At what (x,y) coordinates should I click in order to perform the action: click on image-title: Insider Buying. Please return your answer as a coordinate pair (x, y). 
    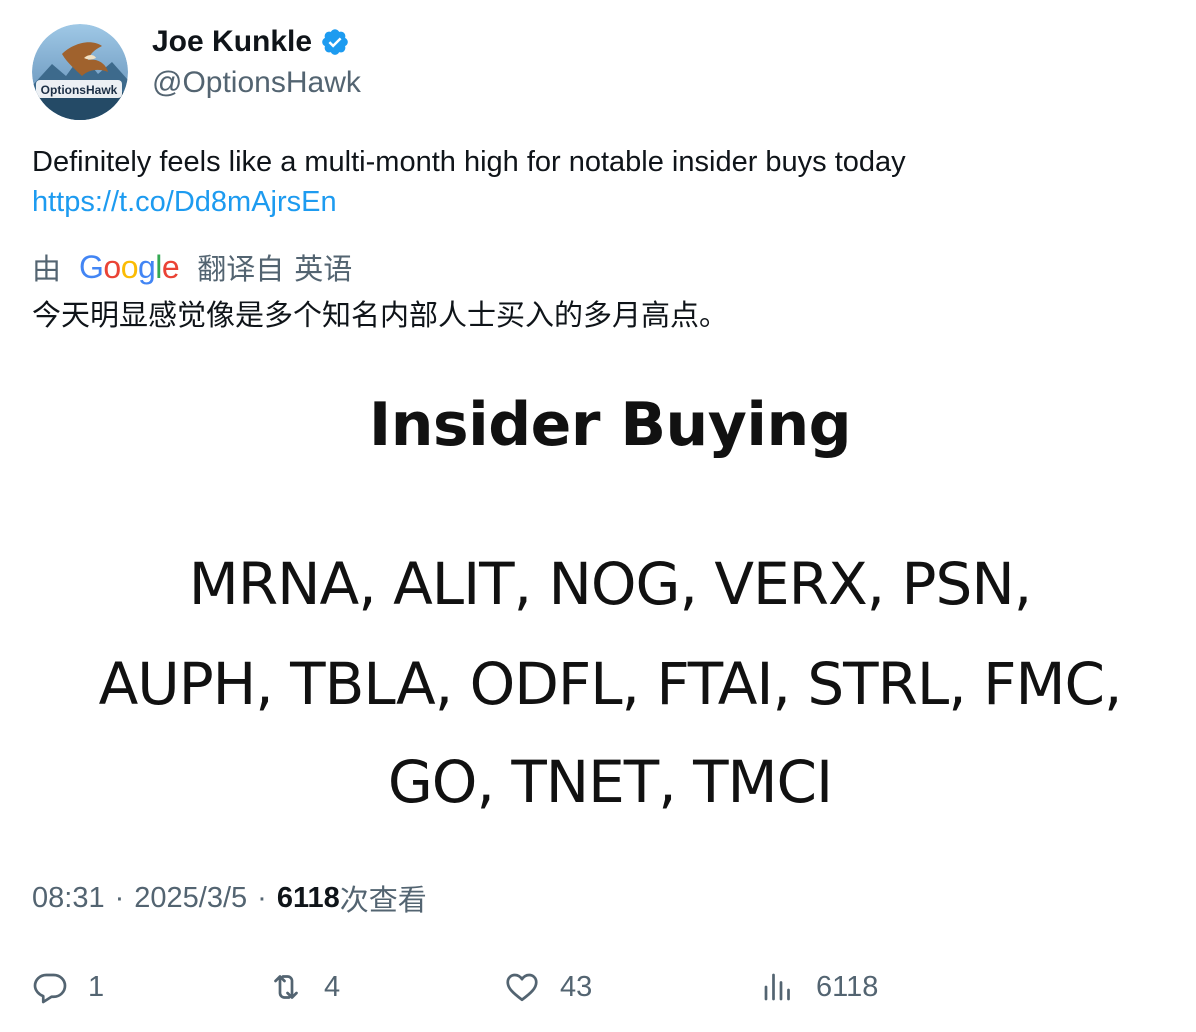
    Looking at the image, I should click on (610, 425).